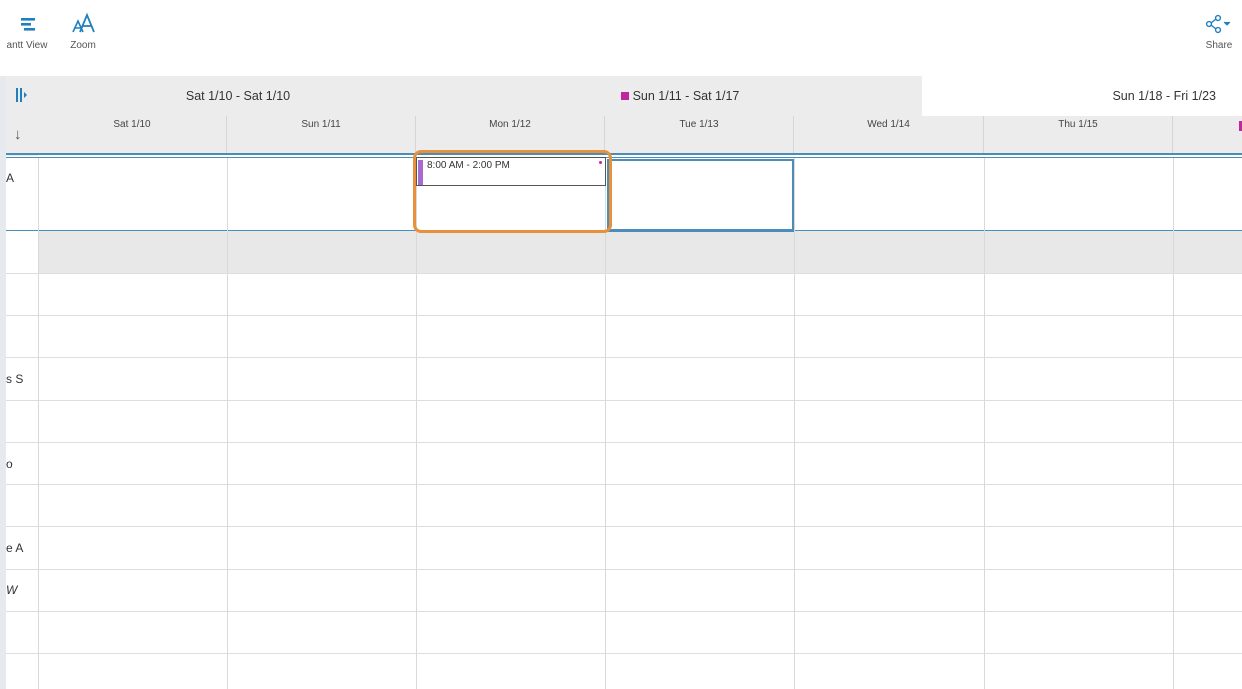 The width and height of the screenshot is (1242, 689). Describe the element at coordinates (1078, 135) in the screenshot. I see `day-header: Thu 1/15` at that location.